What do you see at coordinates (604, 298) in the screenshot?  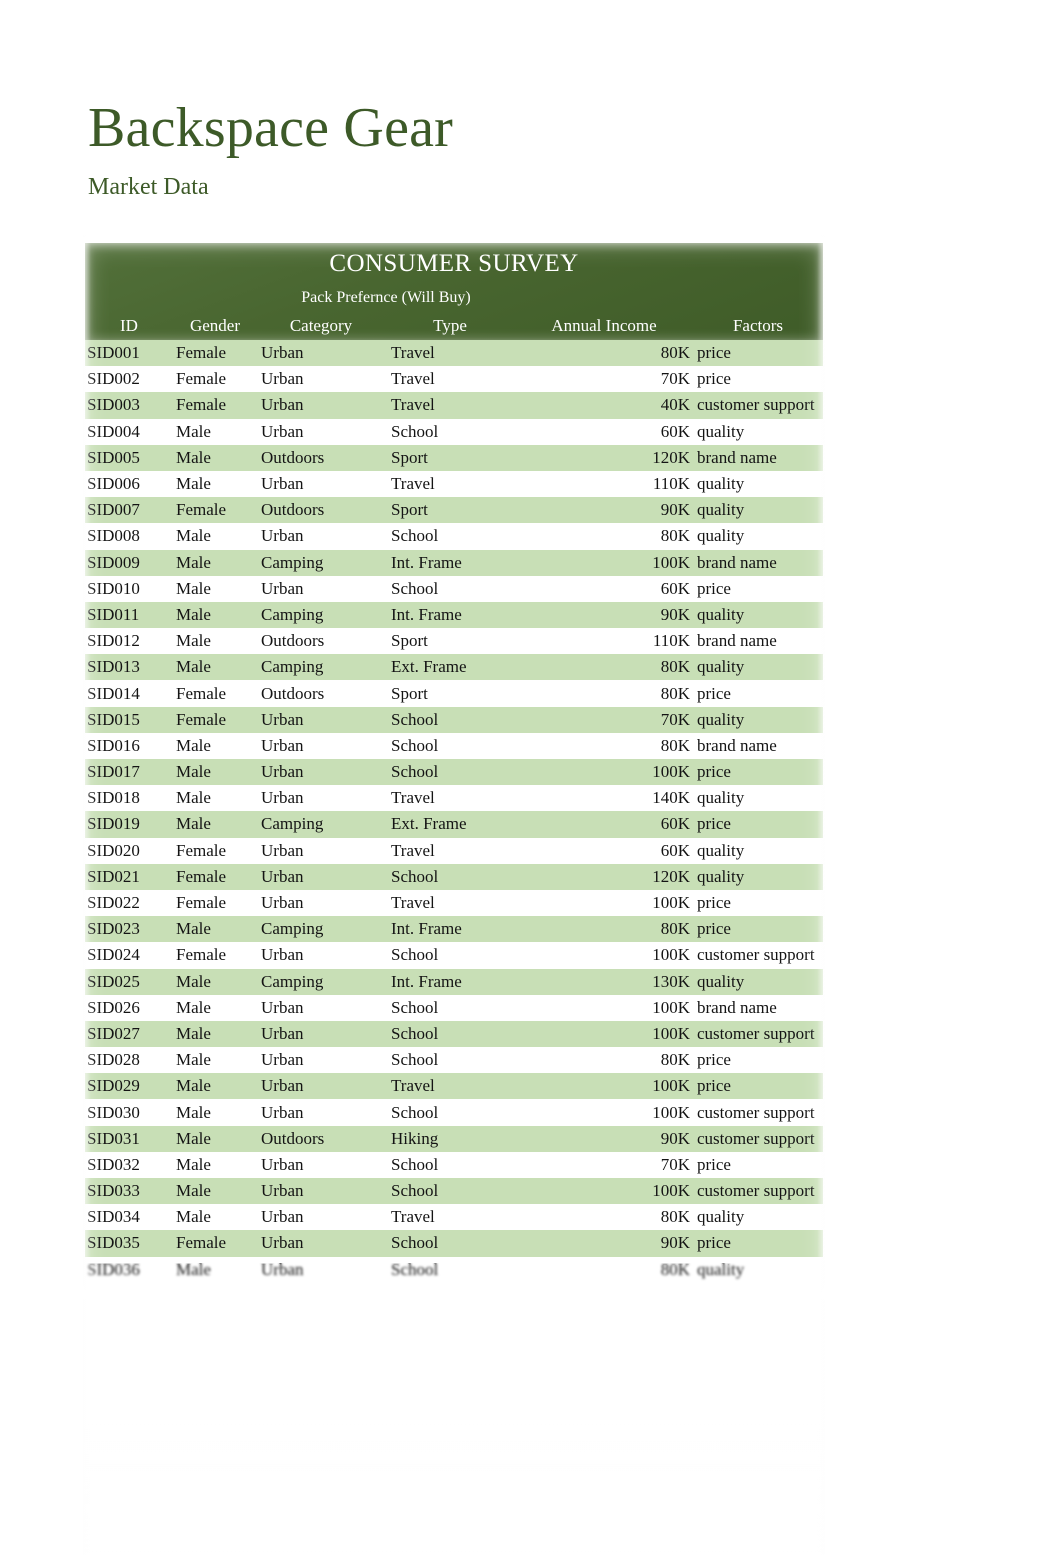 I see `group-header-spacer-income` at bounding box center [604, 298].